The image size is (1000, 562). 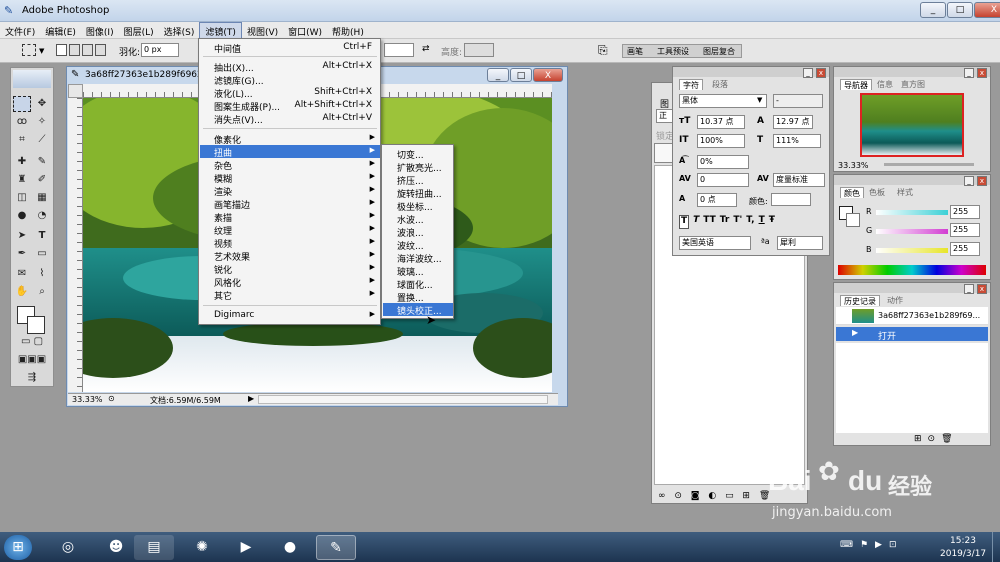 What do you see at coordinates (965, 230) in the screenshot?
I see `channel-g-value: 255` at bounding box center [965, 230].